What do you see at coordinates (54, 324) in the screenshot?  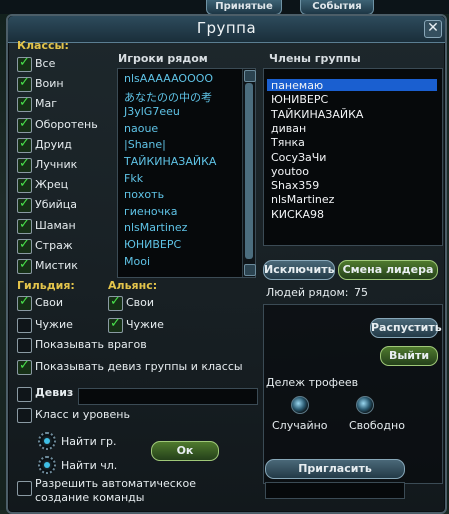 I see `guild-others-label: Чужие` at bounding box center [54, 324].